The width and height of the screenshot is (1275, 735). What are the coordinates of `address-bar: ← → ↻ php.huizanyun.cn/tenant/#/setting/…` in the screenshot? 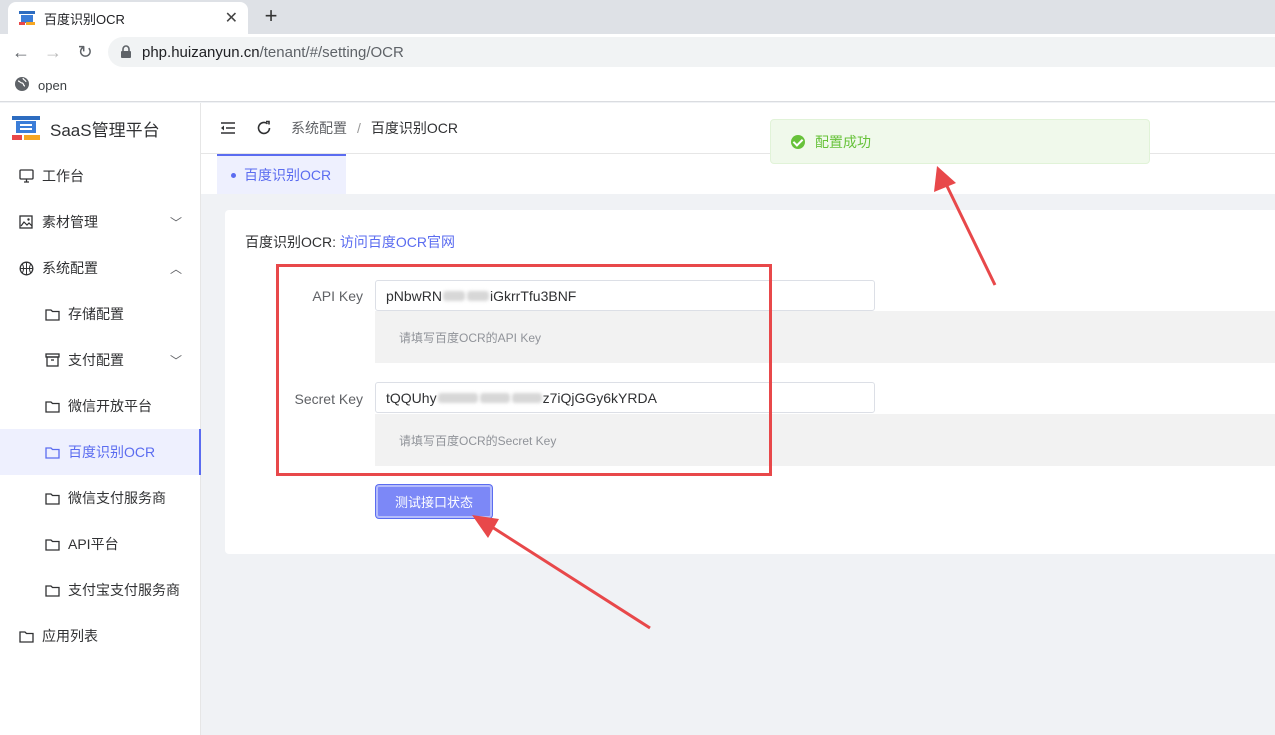 It's located at (637, 52).